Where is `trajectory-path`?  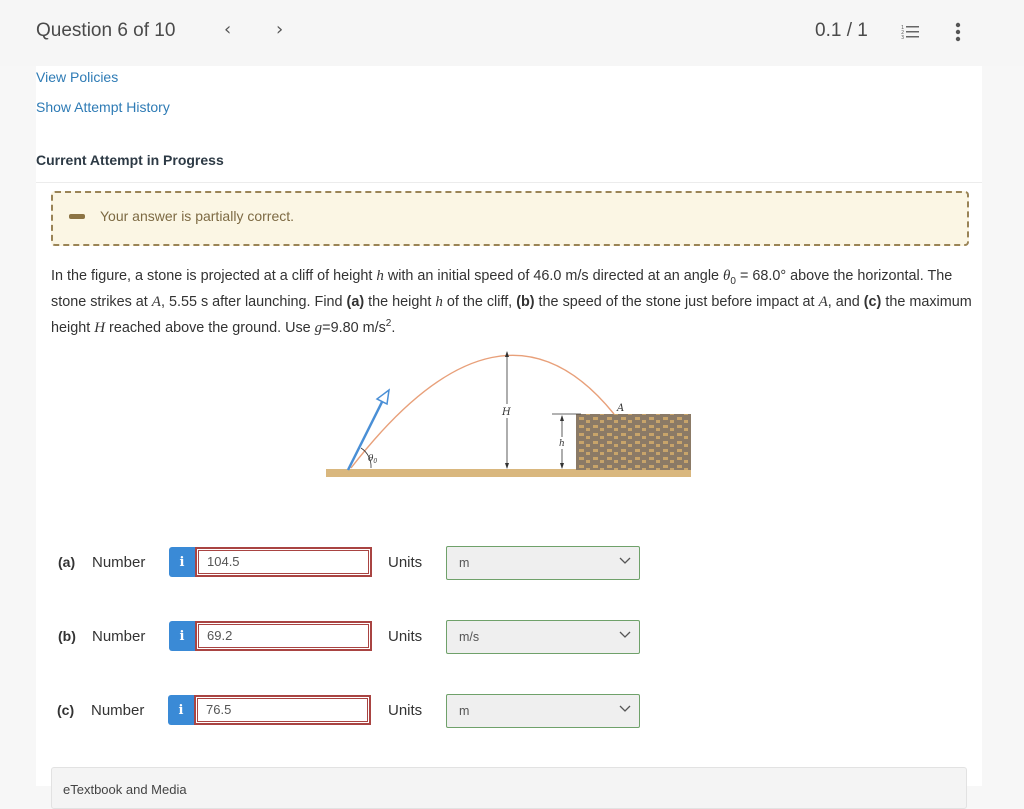
trajectory-path is located at coordinates (482, 411).